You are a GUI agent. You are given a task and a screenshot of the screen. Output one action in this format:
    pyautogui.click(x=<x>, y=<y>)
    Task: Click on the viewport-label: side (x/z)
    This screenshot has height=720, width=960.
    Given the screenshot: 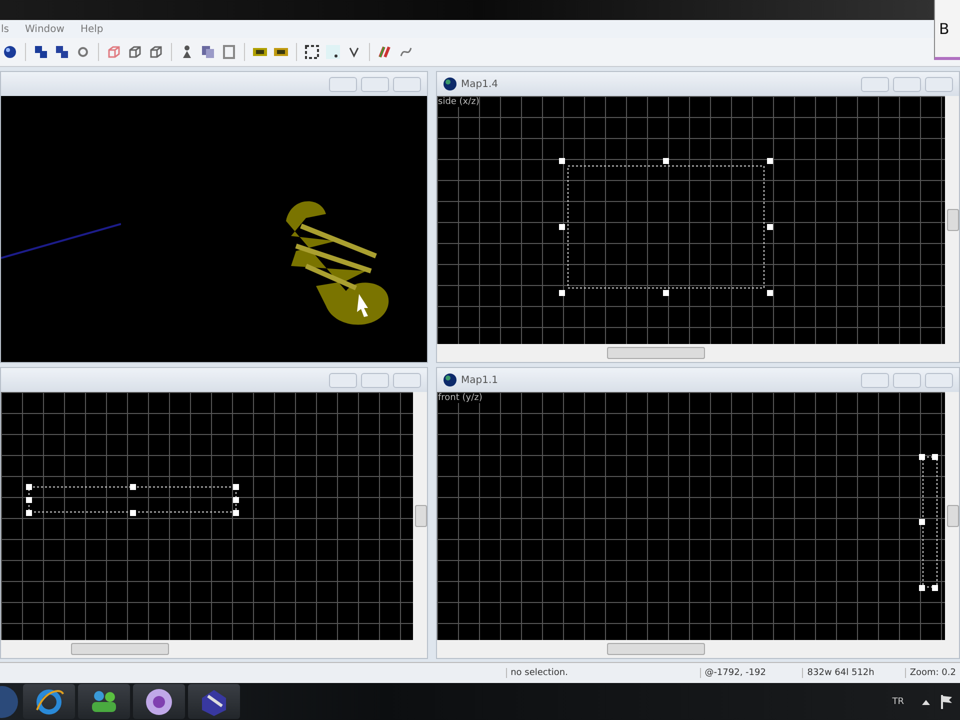 What is the action you would take?
    pyautogui.click(x=459, y=102)
    